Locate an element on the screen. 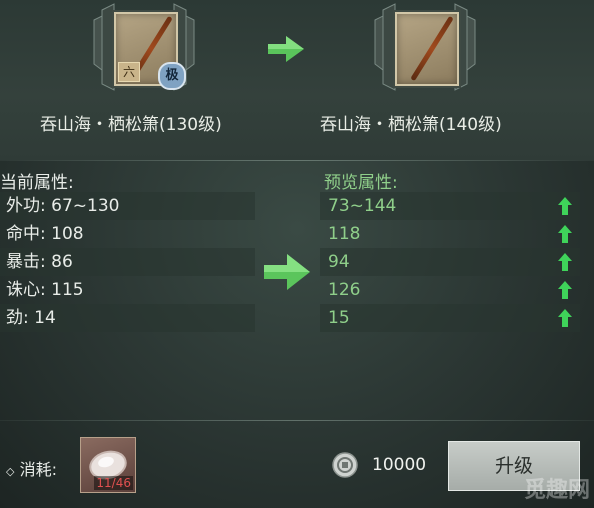 The height and width of the screenshot is (508, 594). preview-stat-value: 94 is located at coordinates (339, 262).